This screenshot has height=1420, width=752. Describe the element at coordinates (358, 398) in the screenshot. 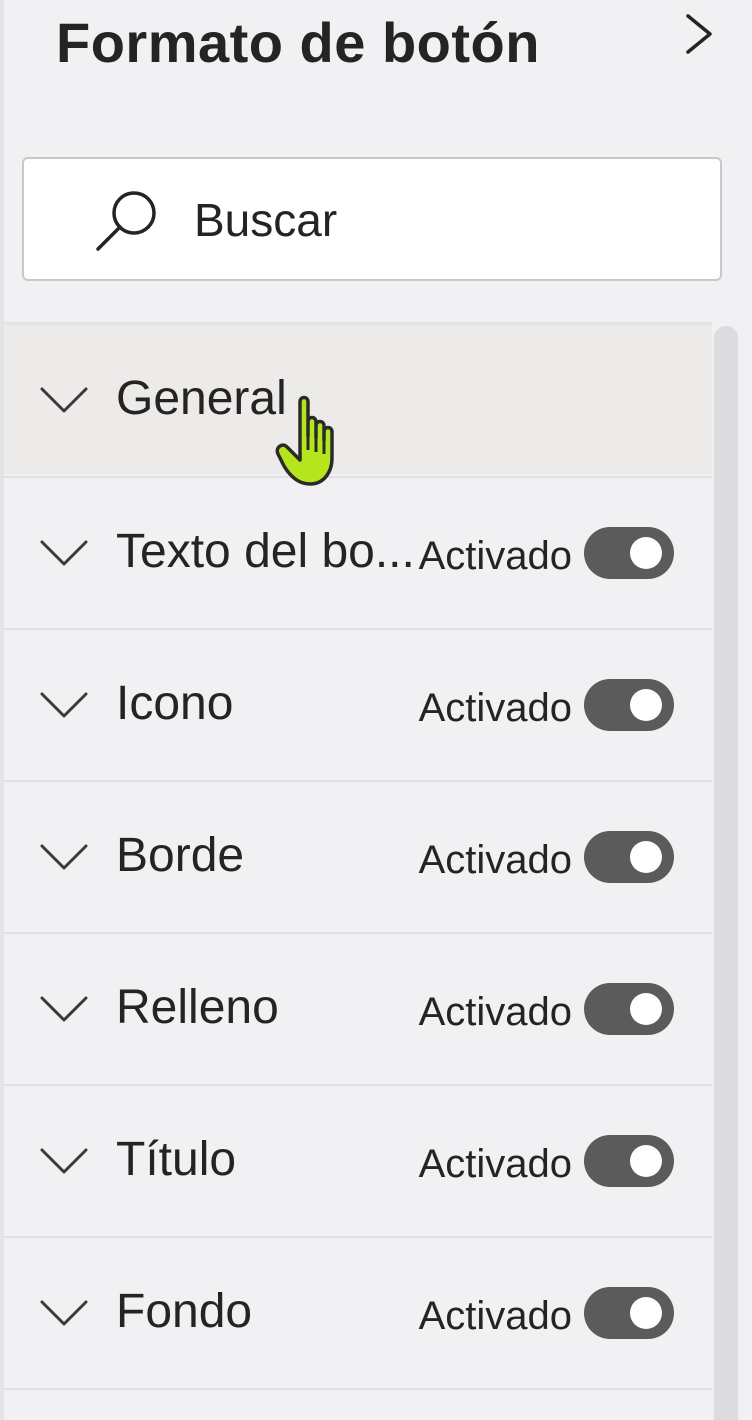

I see `section-general: General` at that location.